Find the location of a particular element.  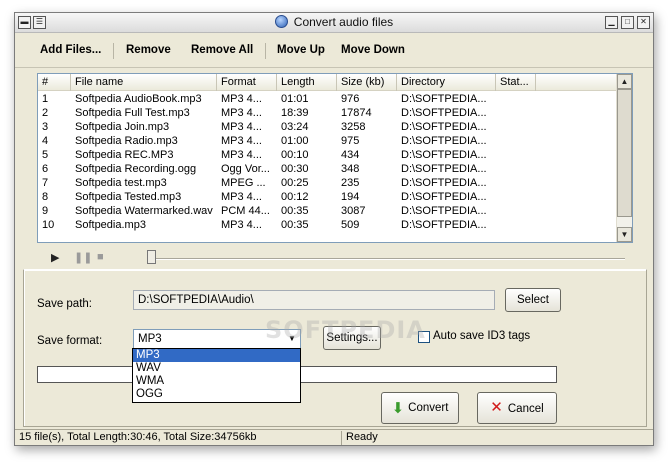

format-option-ogg: OGG is located at coordinates (216, 394).